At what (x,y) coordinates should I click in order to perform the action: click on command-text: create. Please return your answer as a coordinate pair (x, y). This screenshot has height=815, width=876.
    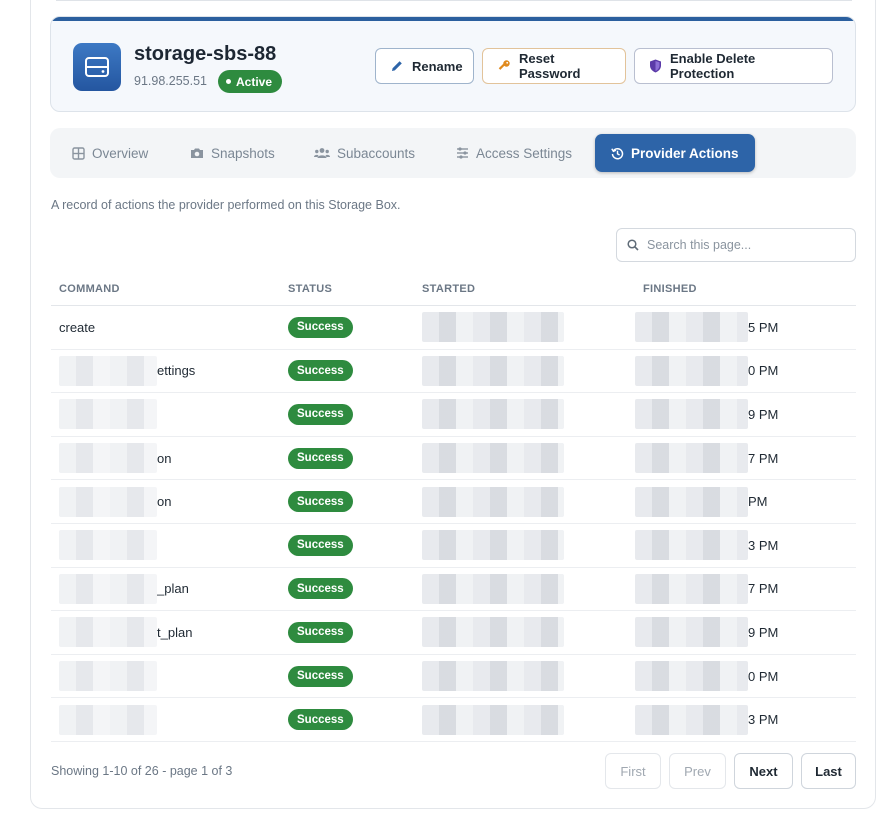
    Looking at the image, I should click on (77, 327).